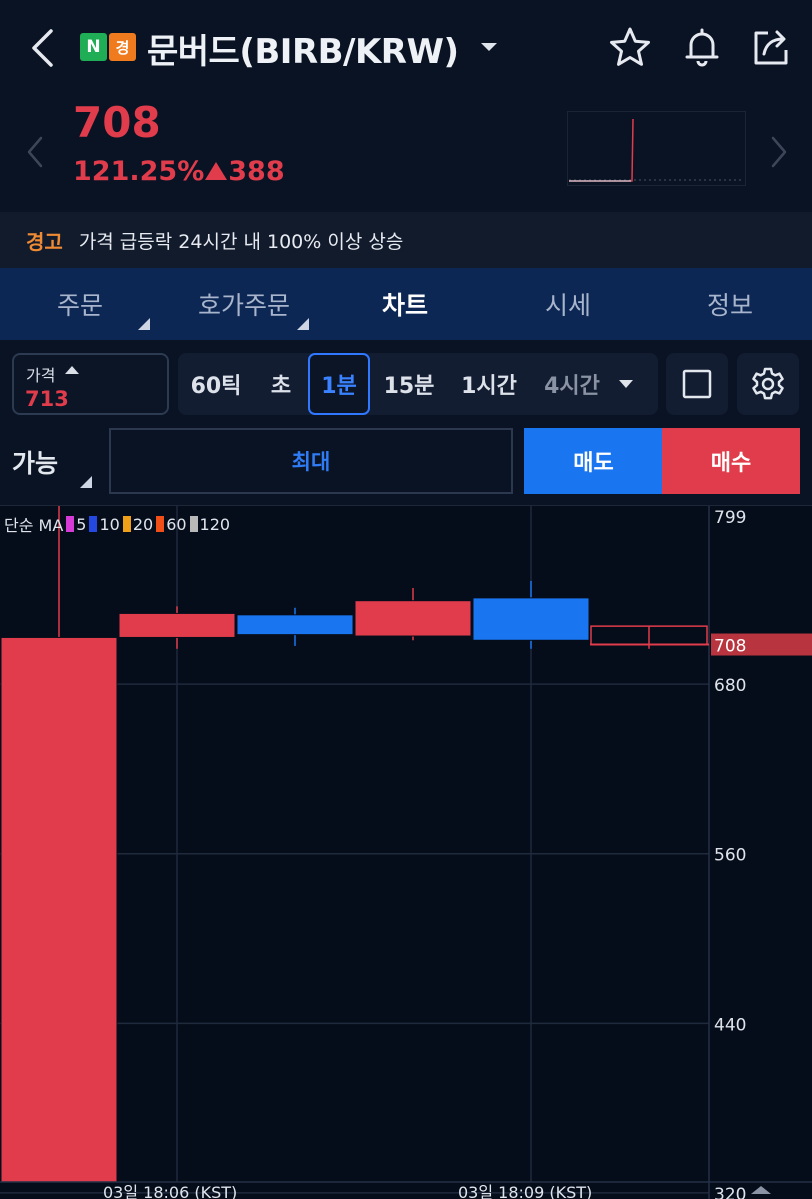  What do you see at coordinates (730, 1192) in the screenshot?
I see `y-tick-label: 320` at bounding box center [730, 1192].